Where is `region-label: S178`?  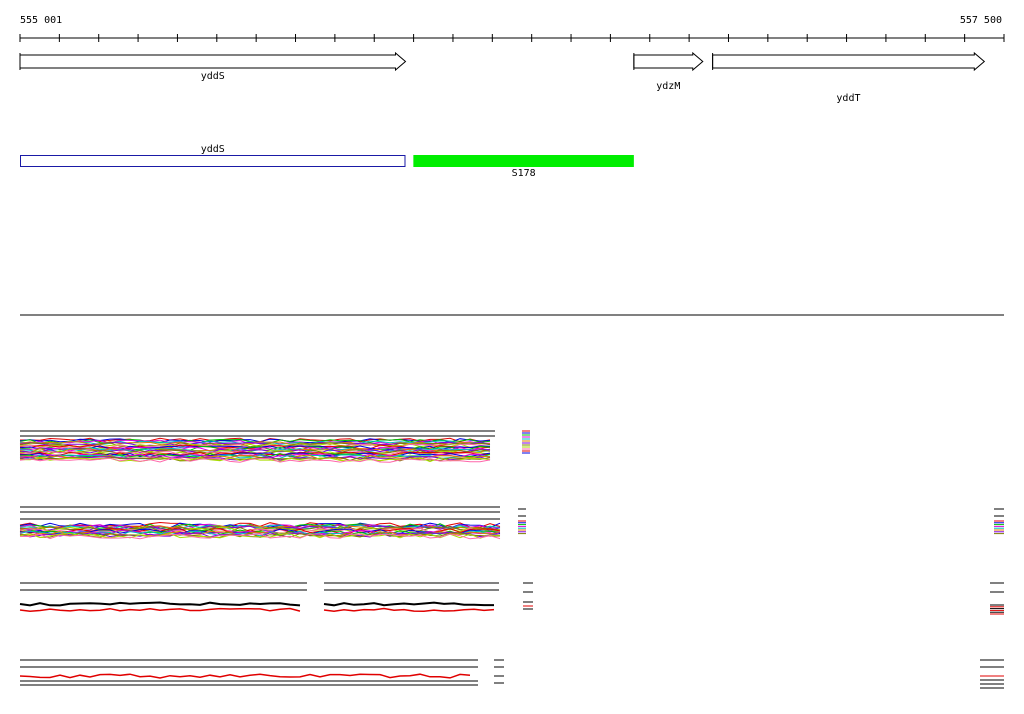 region-label: S178 is located at coordinates (524, 173).